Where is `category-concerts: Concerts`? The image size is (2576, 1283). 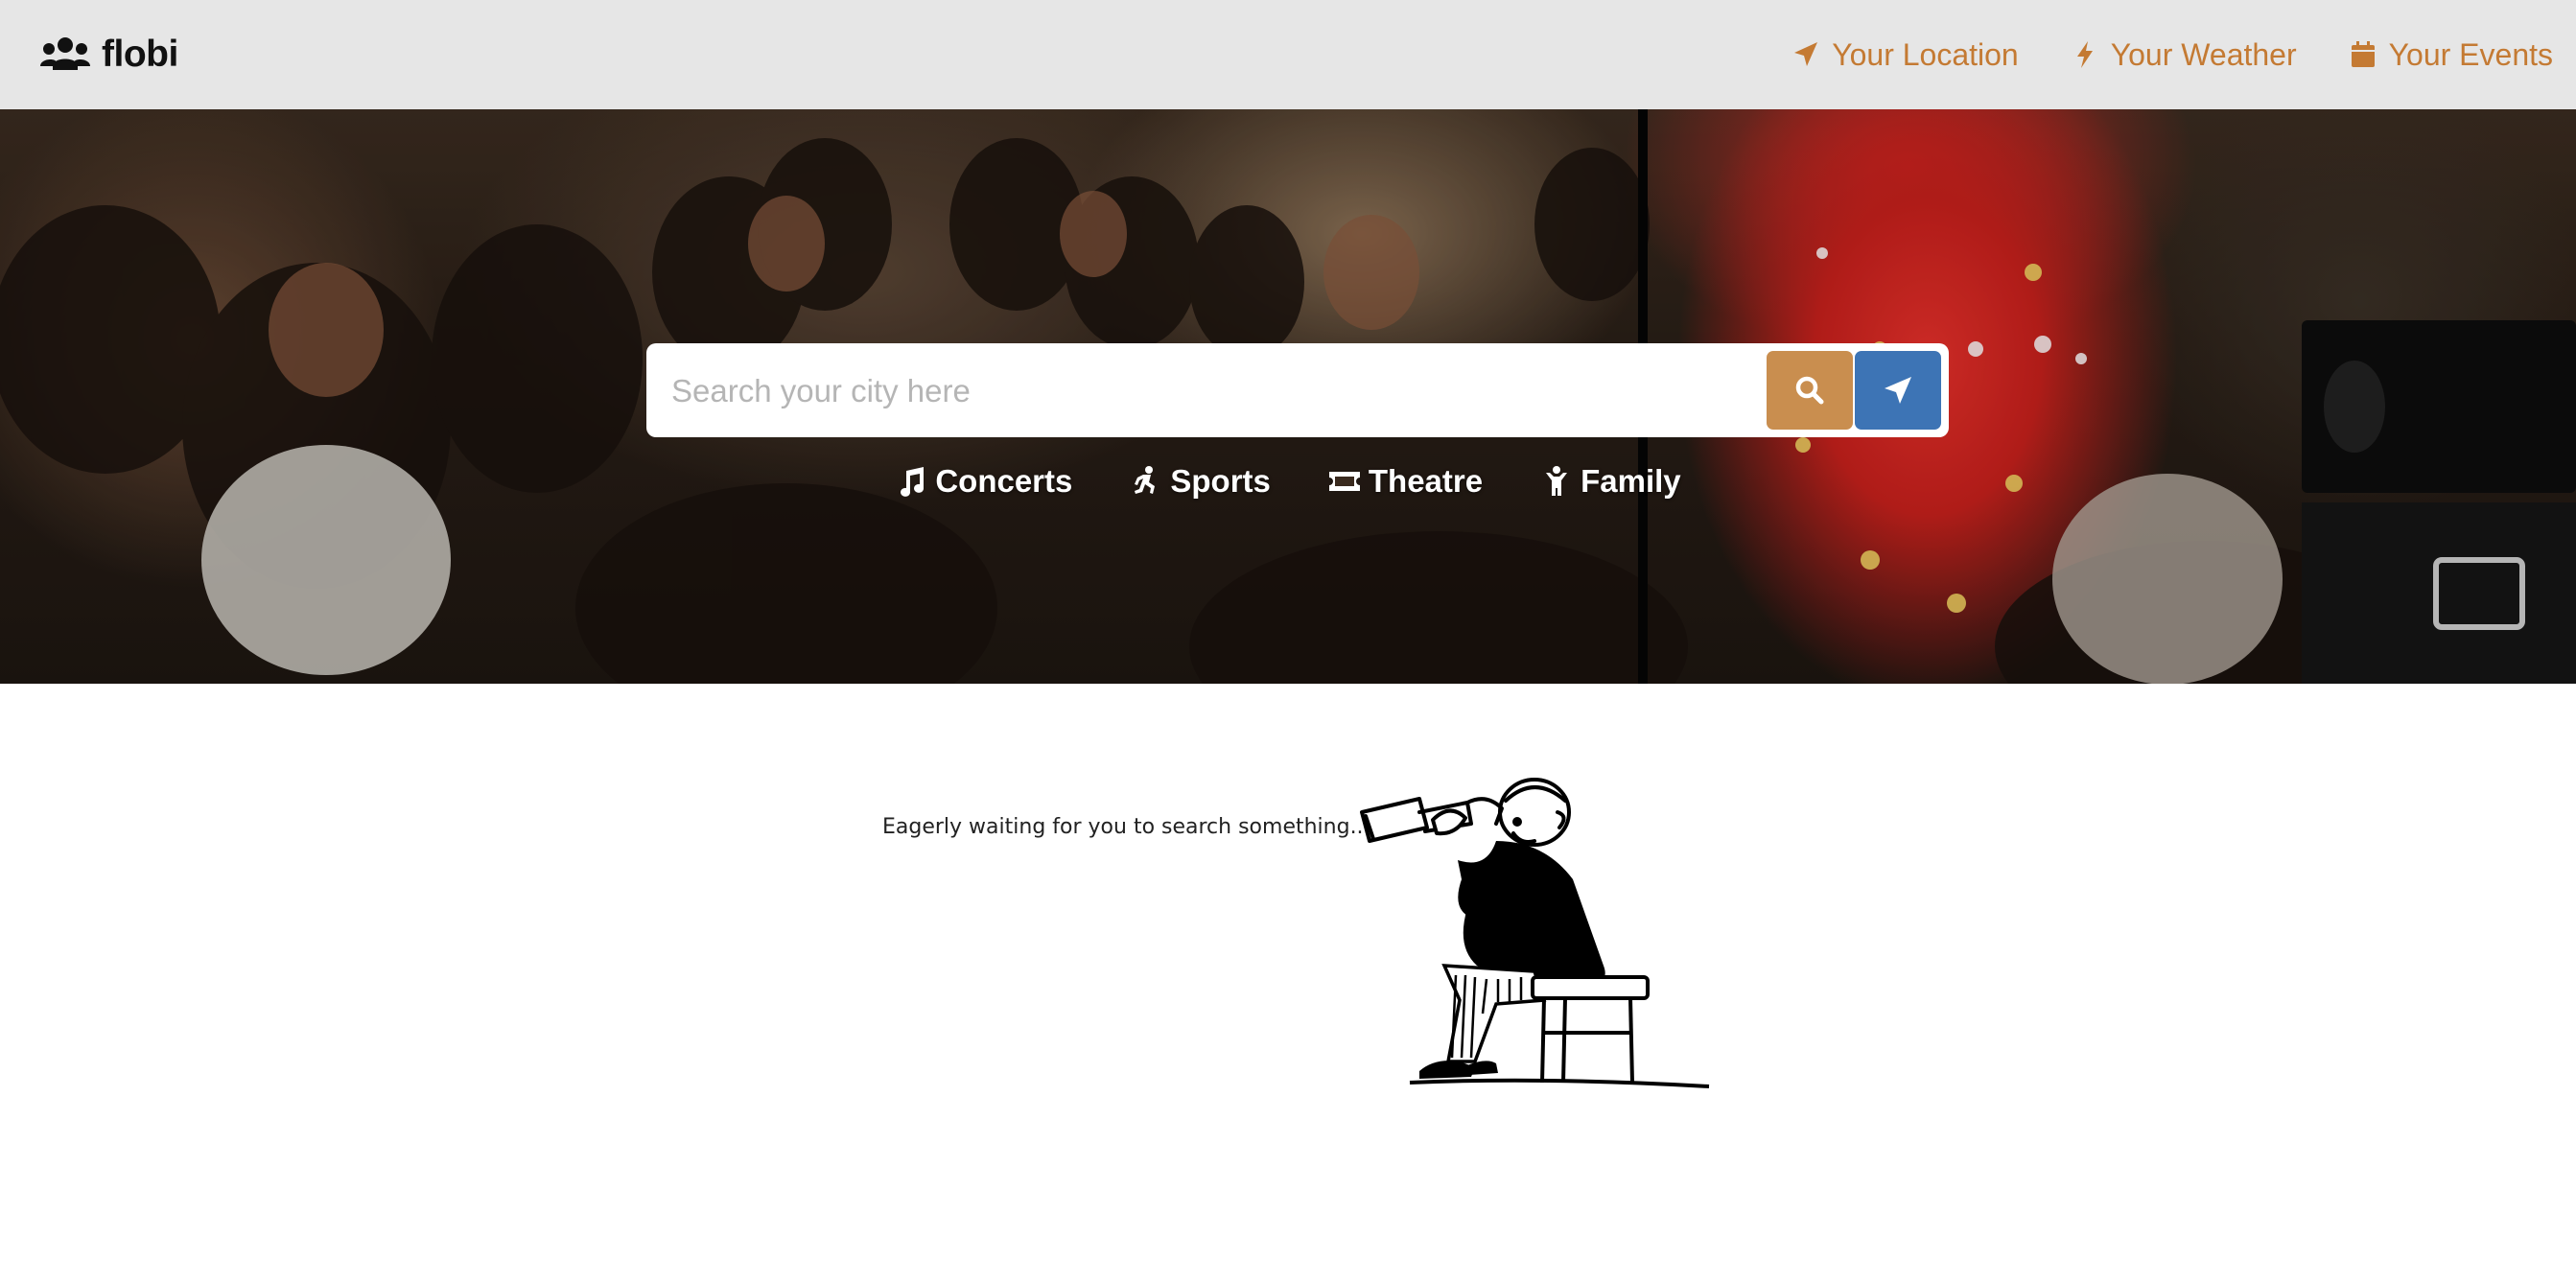 category-concerts: Concerts is located at coordinates (983, 481).